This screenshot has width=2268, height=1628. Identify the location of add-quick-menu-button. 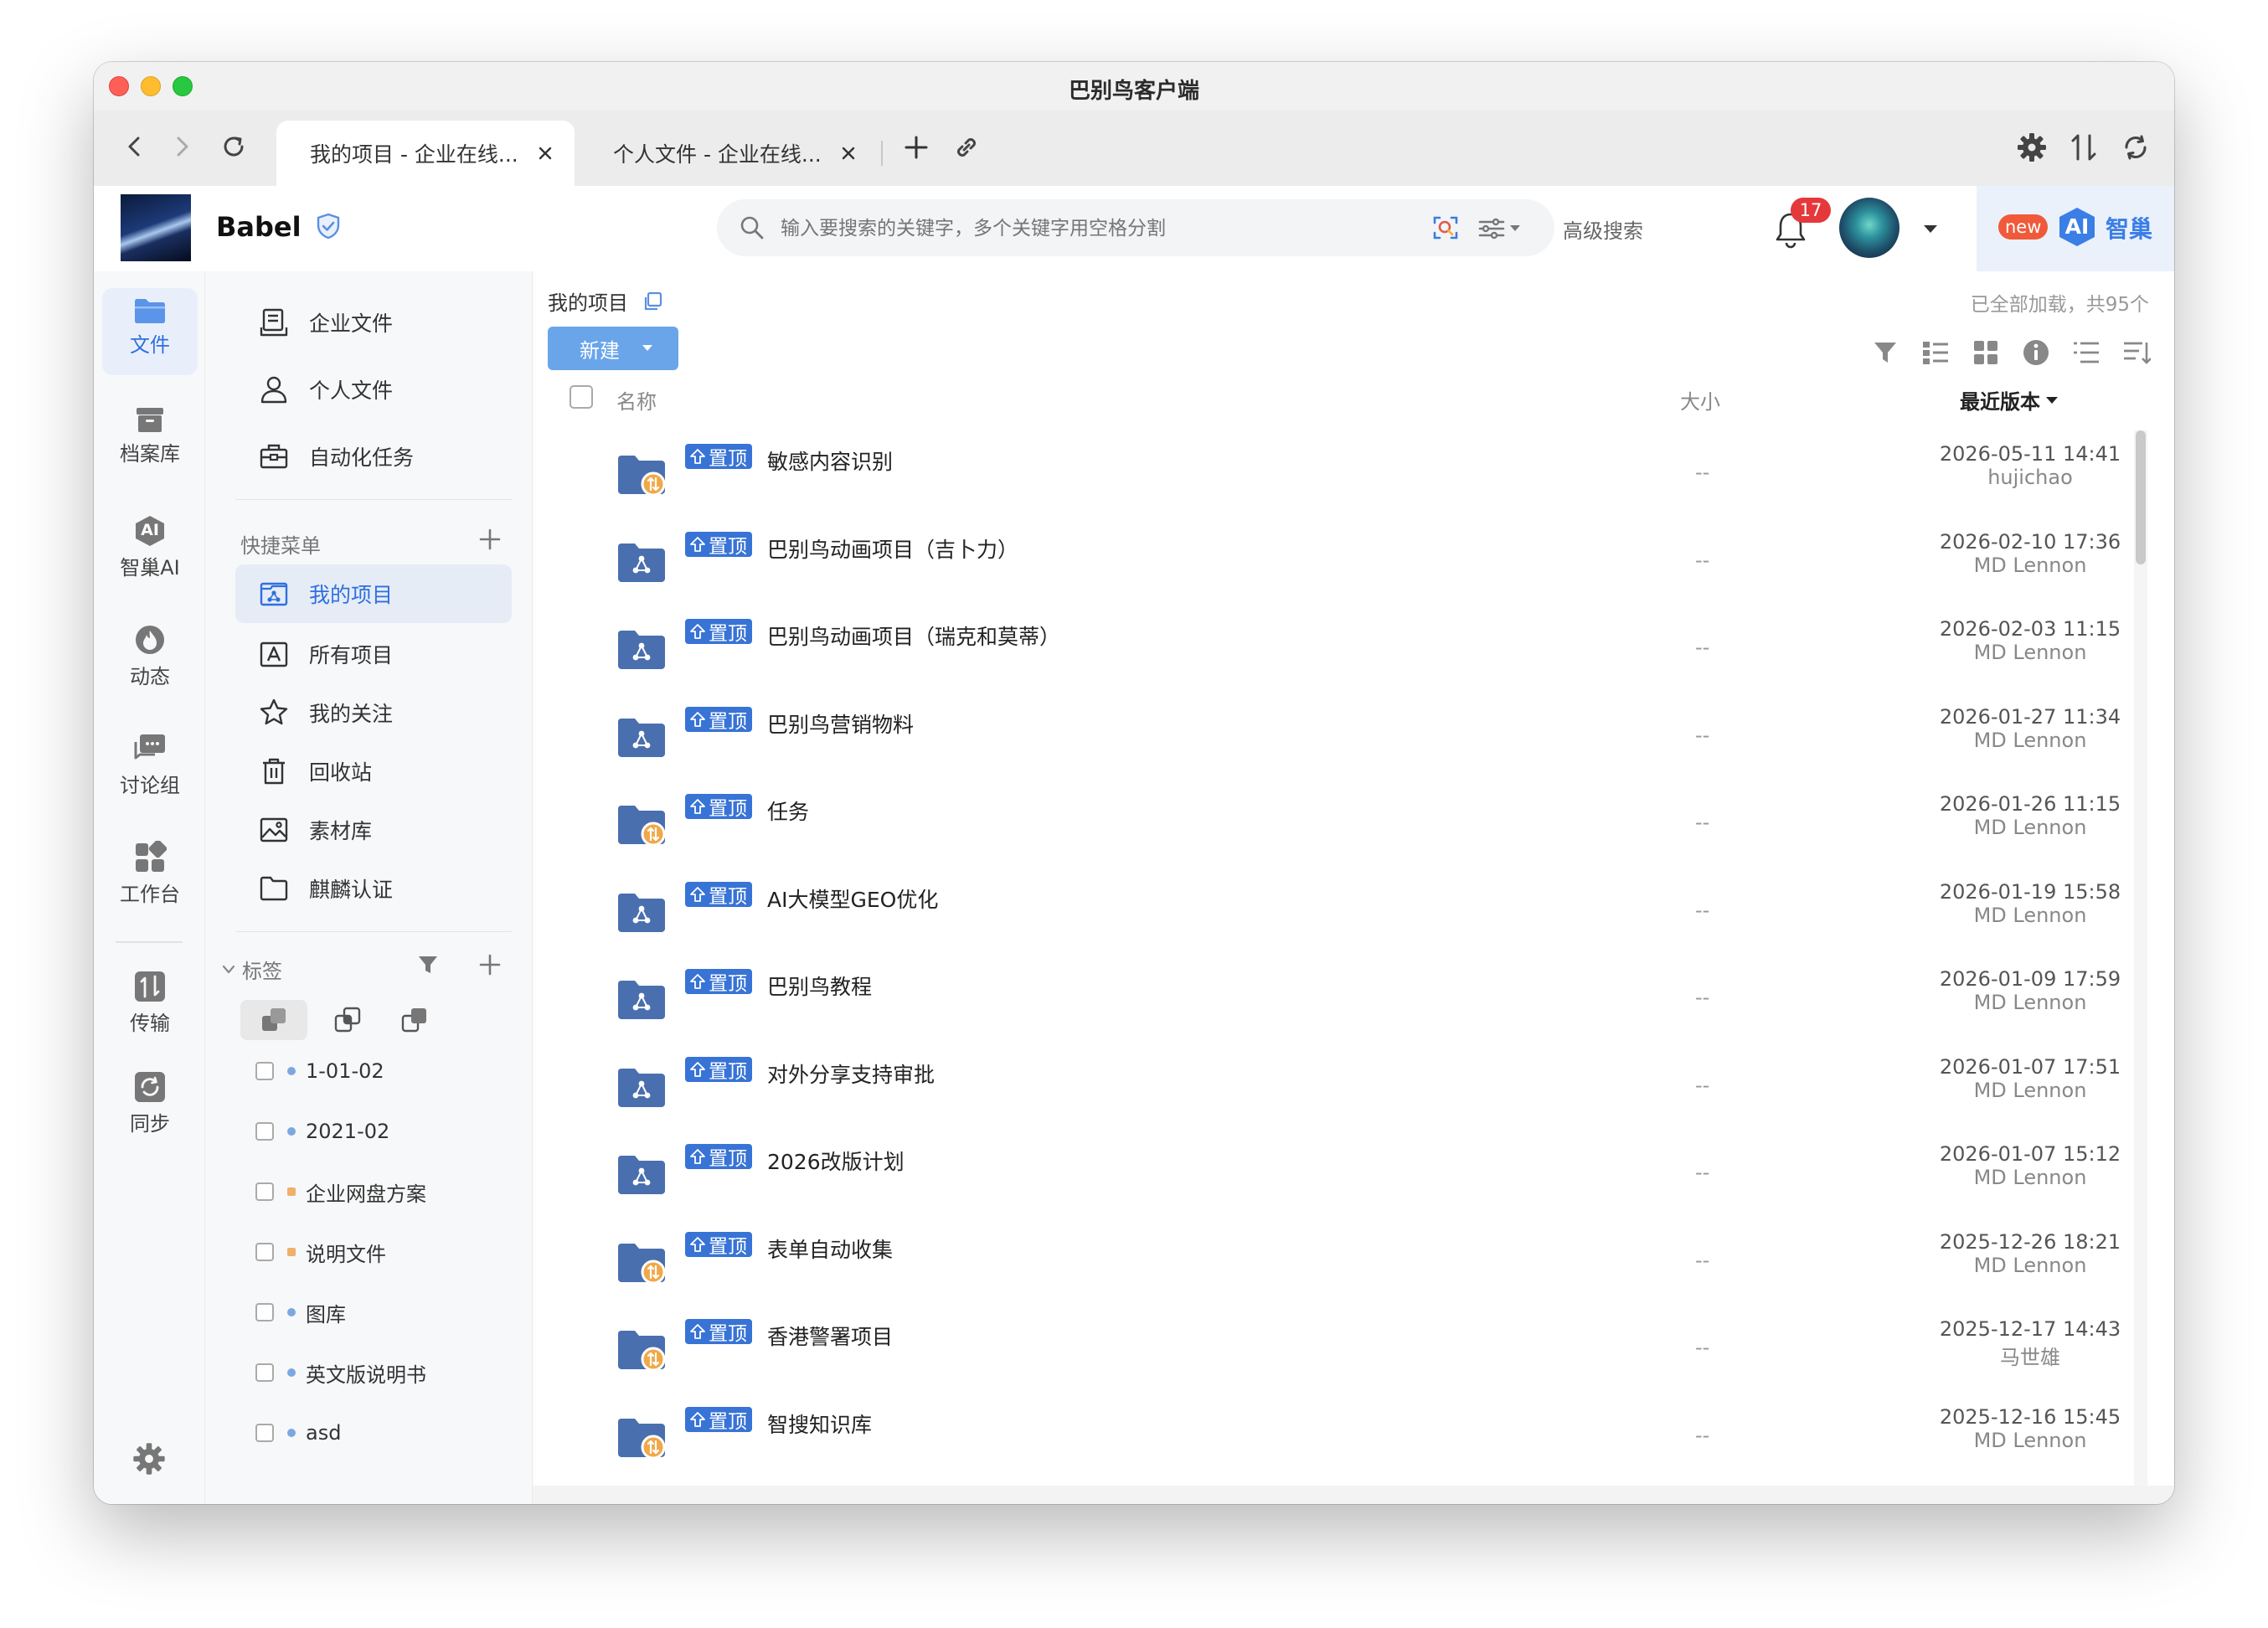
(490, 541).